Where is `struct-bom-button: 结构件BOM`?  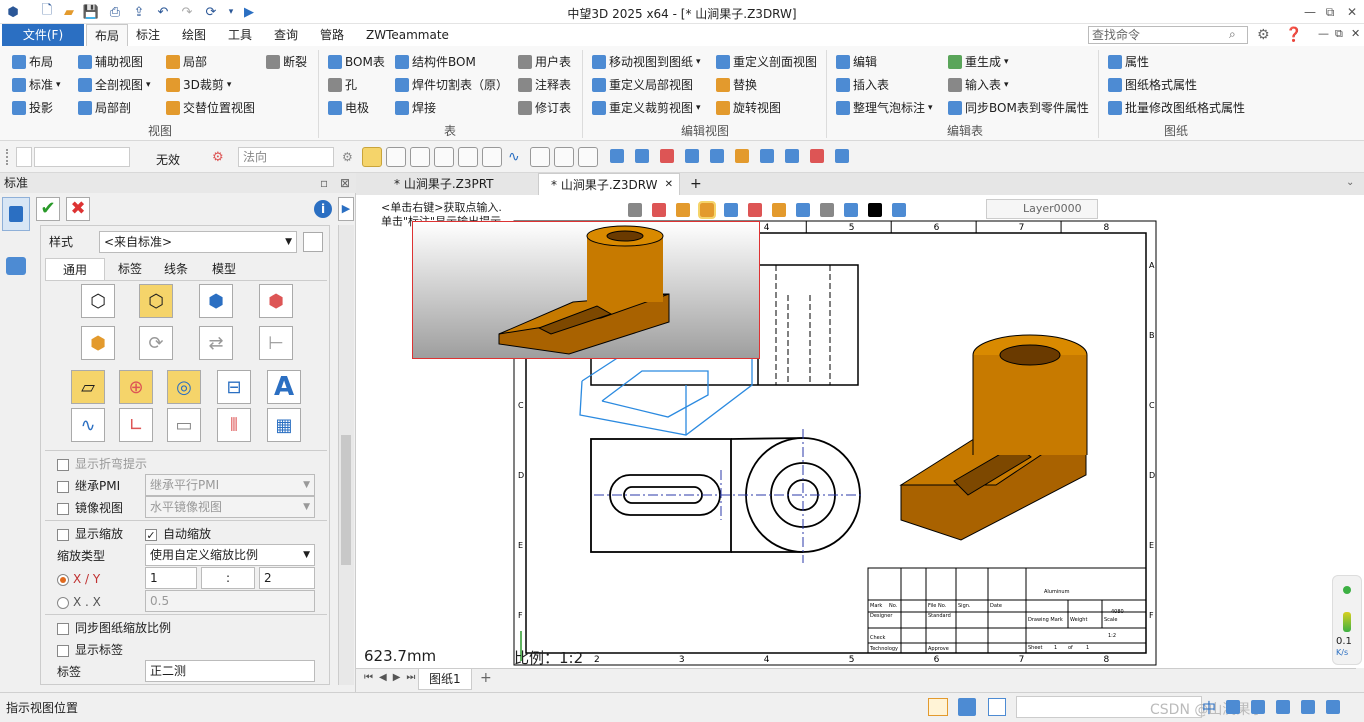
struct-bom-button: 结构件BOM is located at coordinates (435, 62).